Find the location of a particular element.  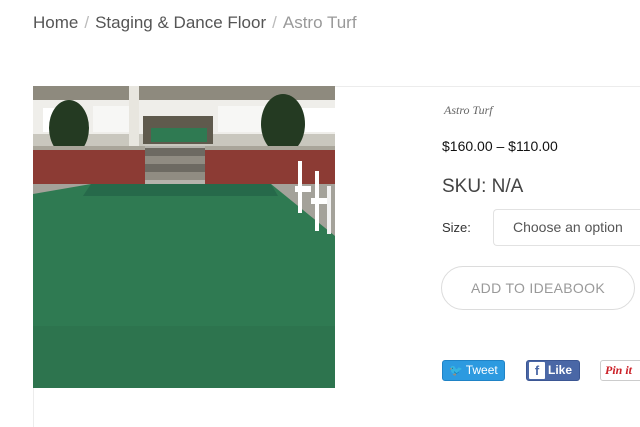

product-subtitle: Astro Turf is located at coordinates (468, 110).